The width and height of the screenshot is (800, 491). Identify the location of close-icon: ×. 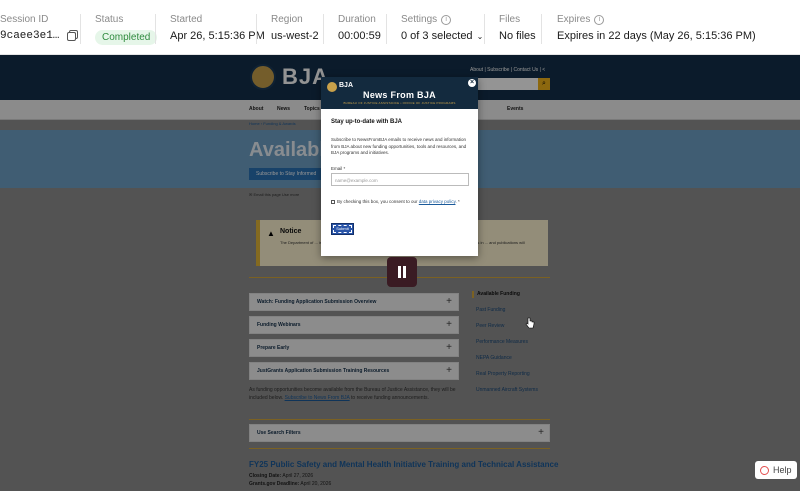
(472, 83).